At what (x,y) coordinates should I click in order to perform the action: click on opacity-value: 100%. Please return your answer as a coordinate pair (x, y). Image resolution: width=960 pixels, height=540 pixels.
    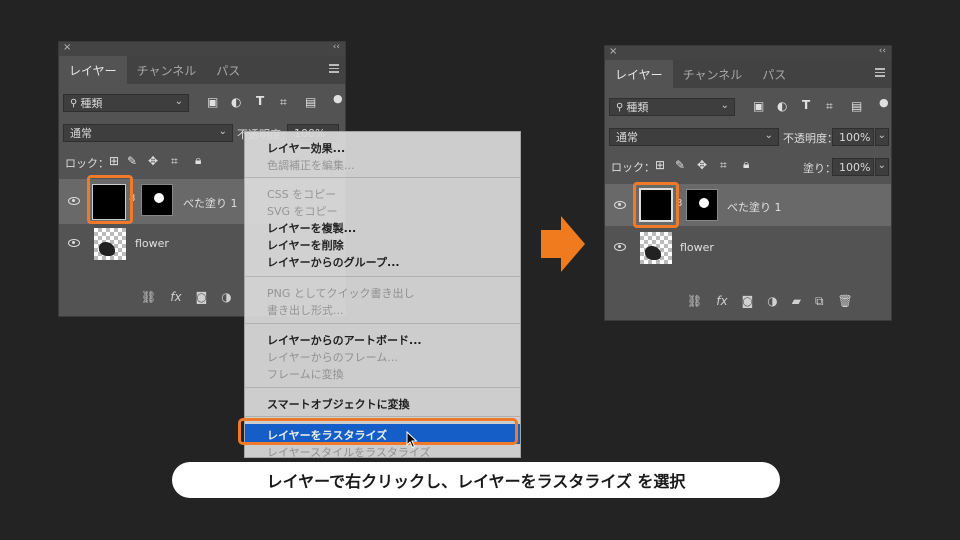
    Looking at the image, I should click on (855, 137).